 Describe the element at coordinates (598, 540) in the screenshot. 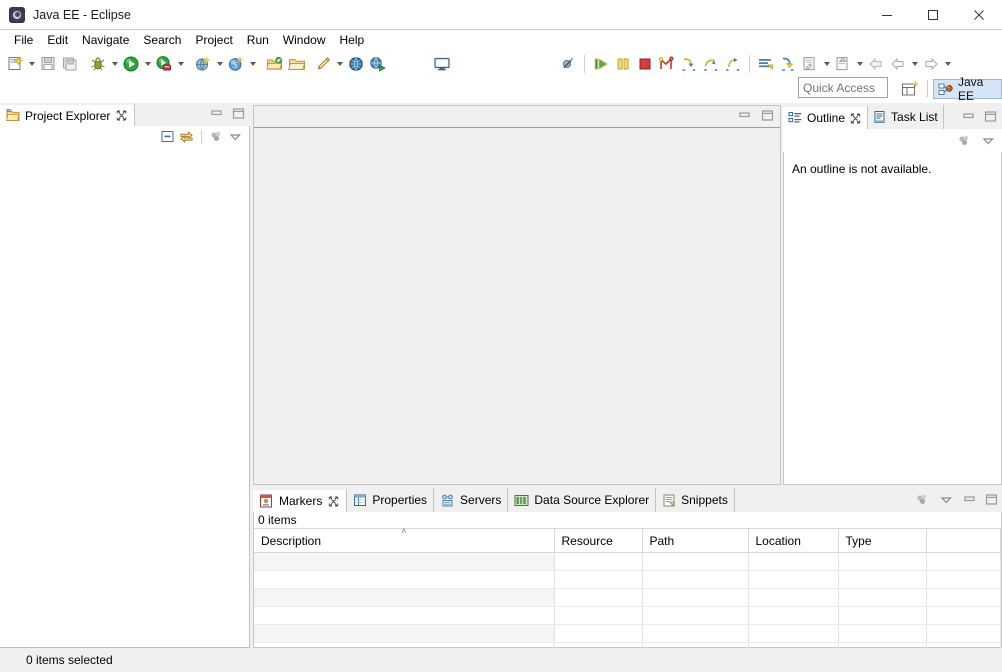

I see `column-header-resource: Resource` at that location.